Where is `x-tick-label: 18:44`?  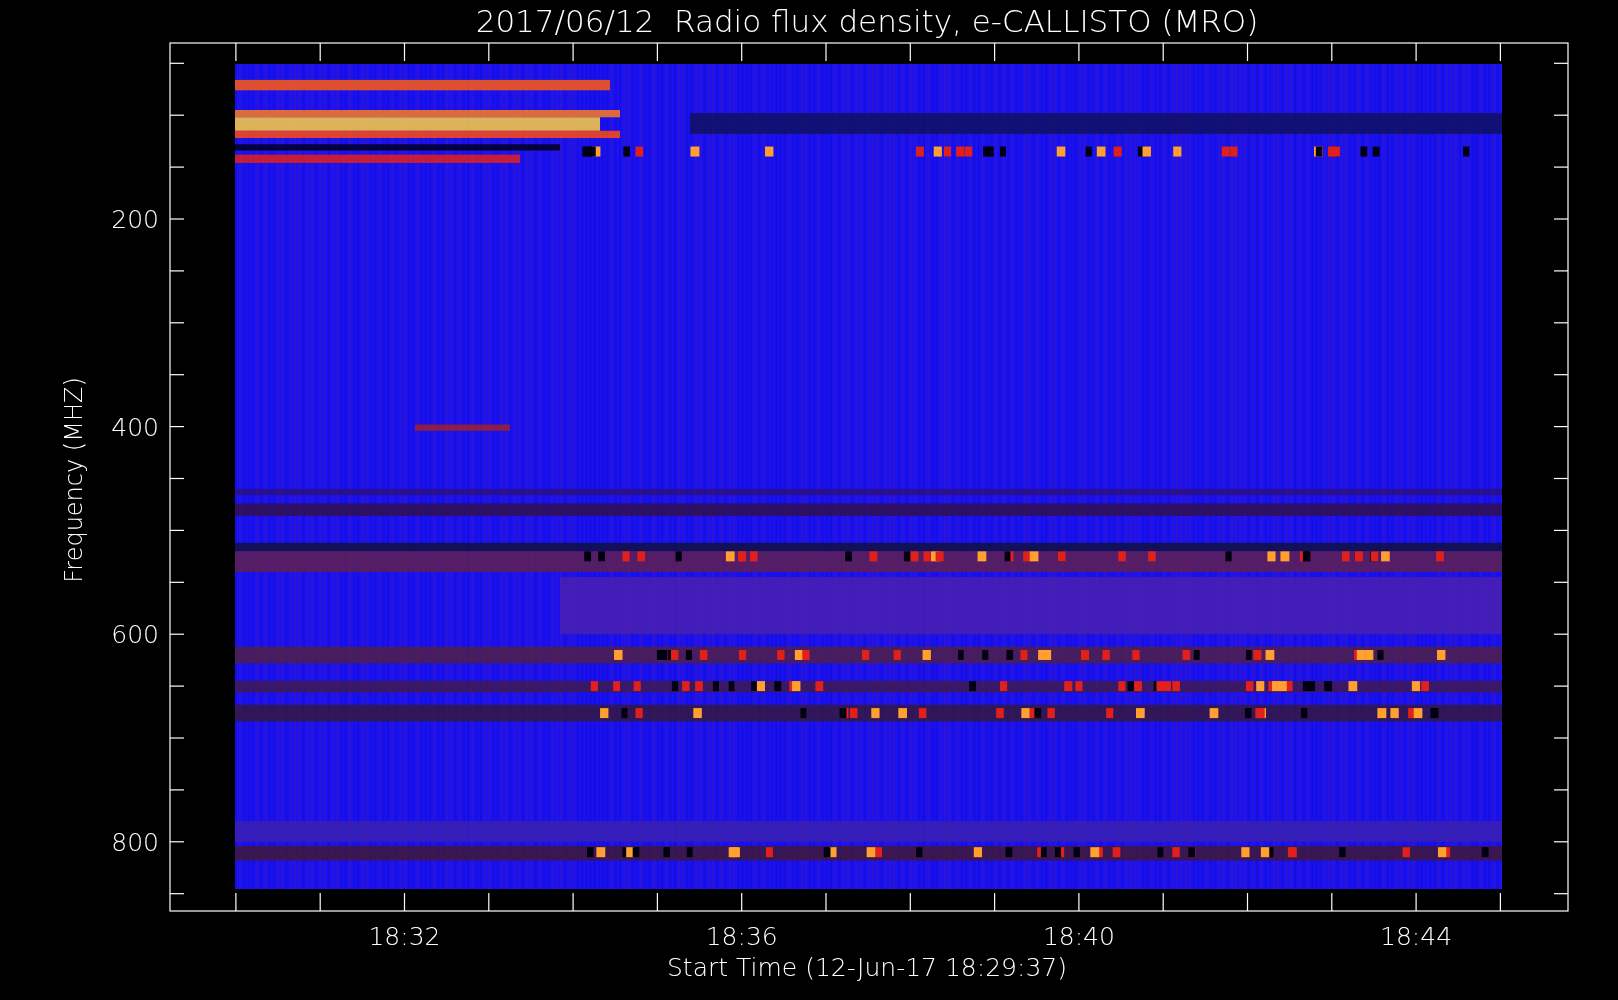 x-tick-label: 18:44 is located at coordinates (1416, 936).